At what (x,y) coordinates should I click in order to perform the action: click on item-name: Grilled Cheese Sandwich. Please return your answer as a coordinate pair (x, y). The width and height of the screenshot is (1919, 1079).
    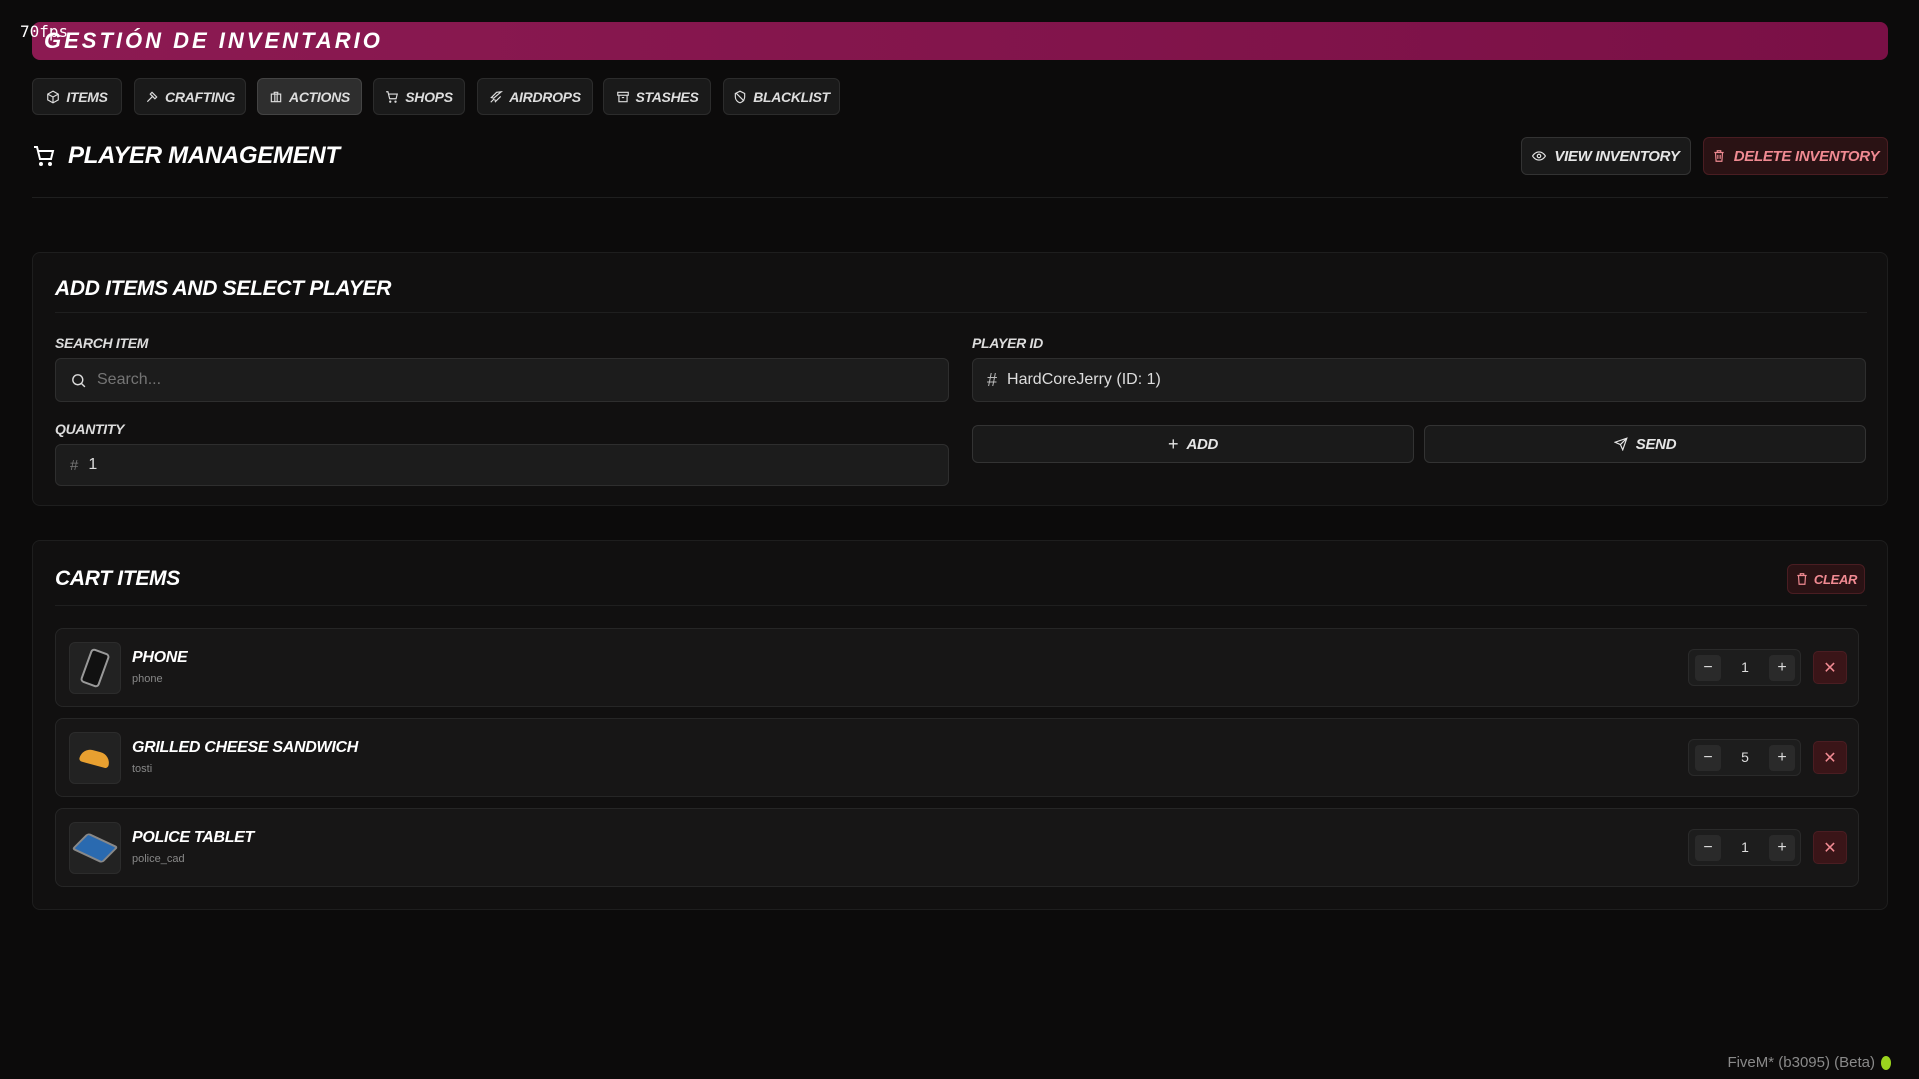
    Looking at the image, I should click on (245, 747).